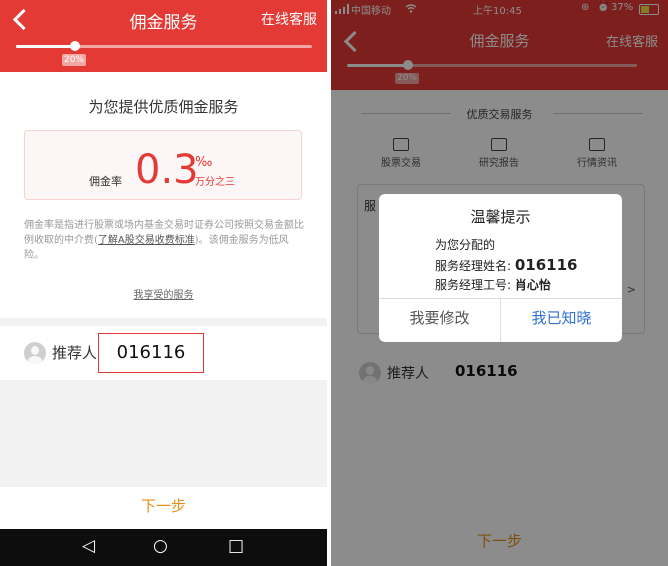  I want to click on manager-name-row: 服务经理姓名: 016116, so click(506, 265).